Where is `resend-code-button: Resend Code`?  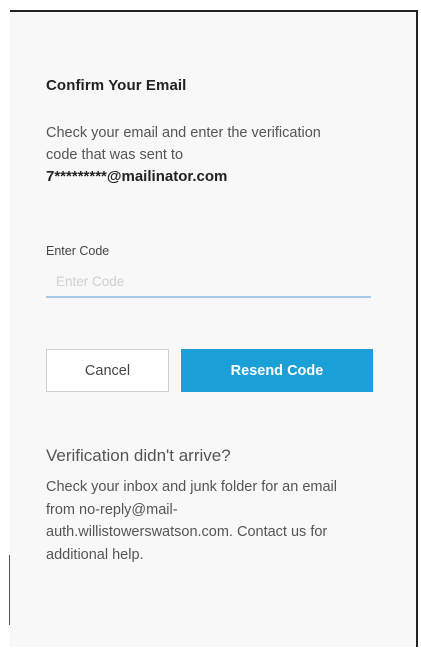 resend-code-button: Resend Code is located at coordinates (277, 370).